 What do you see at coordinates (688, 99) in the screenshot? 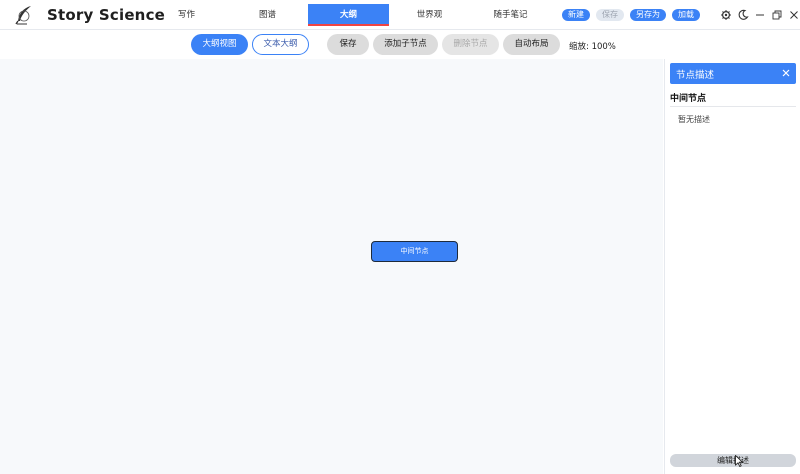
I see `selected-node-title: 中间节点` at bounding box center [688, 99].